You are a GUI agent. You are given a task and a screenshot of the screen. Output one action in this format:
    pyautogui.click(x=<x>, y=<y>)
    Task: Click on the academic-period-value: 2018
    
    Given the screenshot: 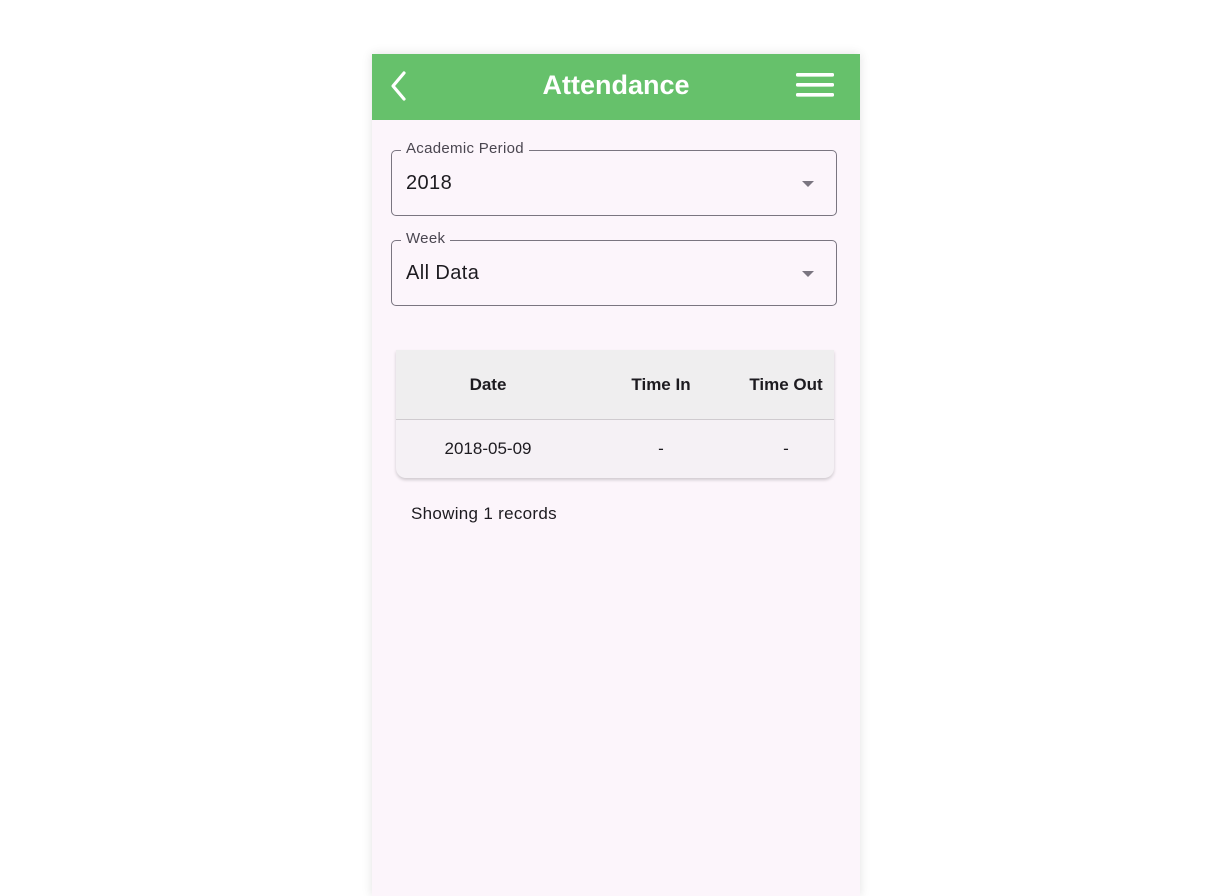 What is the action you would take?
    pyautogui.click(x=429, y=183)
    